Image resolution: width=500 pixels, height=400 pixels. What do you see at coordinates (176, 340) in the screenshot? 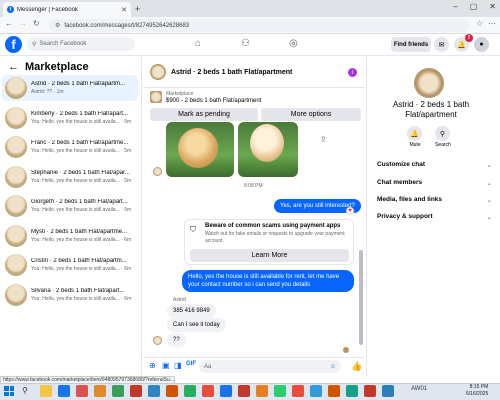
I see `message-incoming: ??` at bounding box center [176, 340].